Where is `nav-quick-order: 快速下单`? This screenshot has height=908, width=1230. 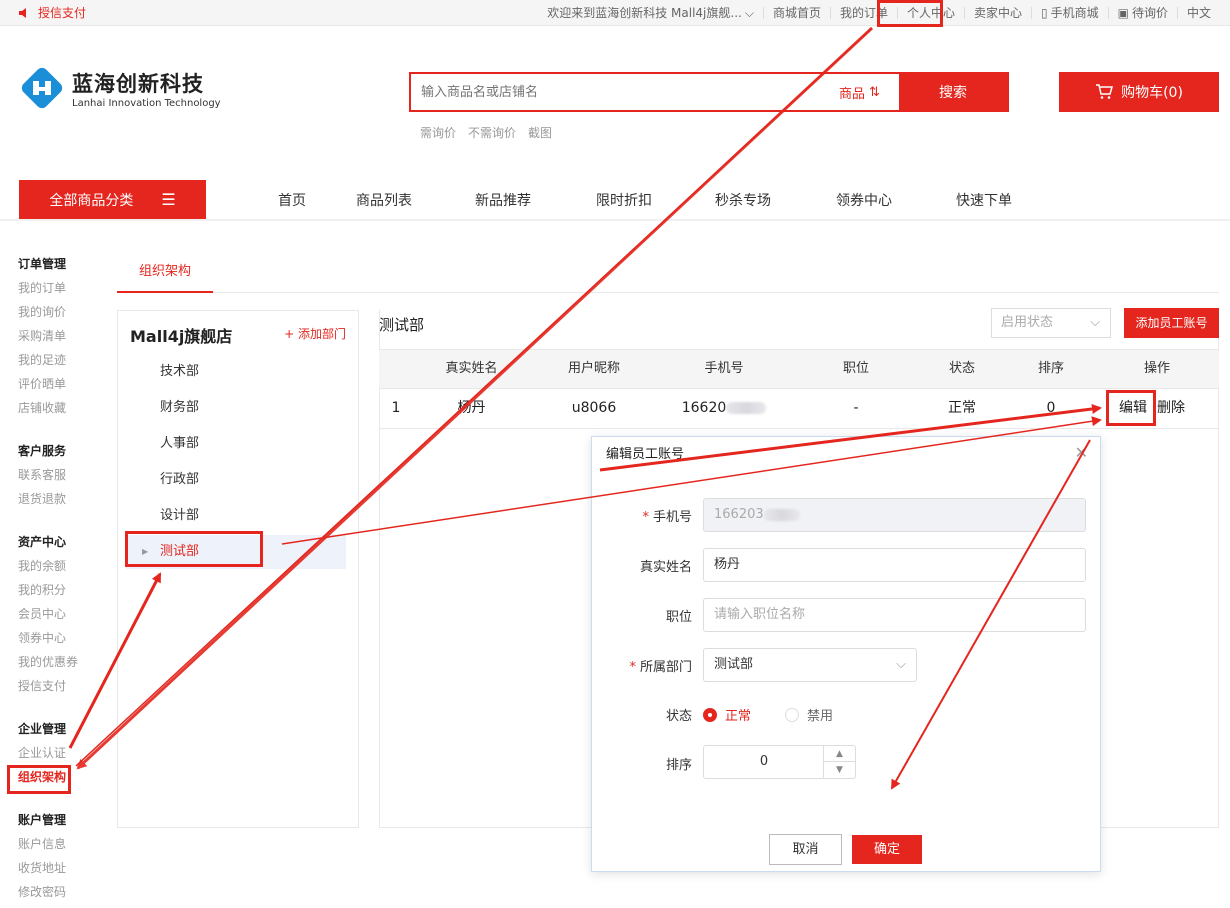 nav-quick-order: 快速下单 is located at coordinates (984, 200).